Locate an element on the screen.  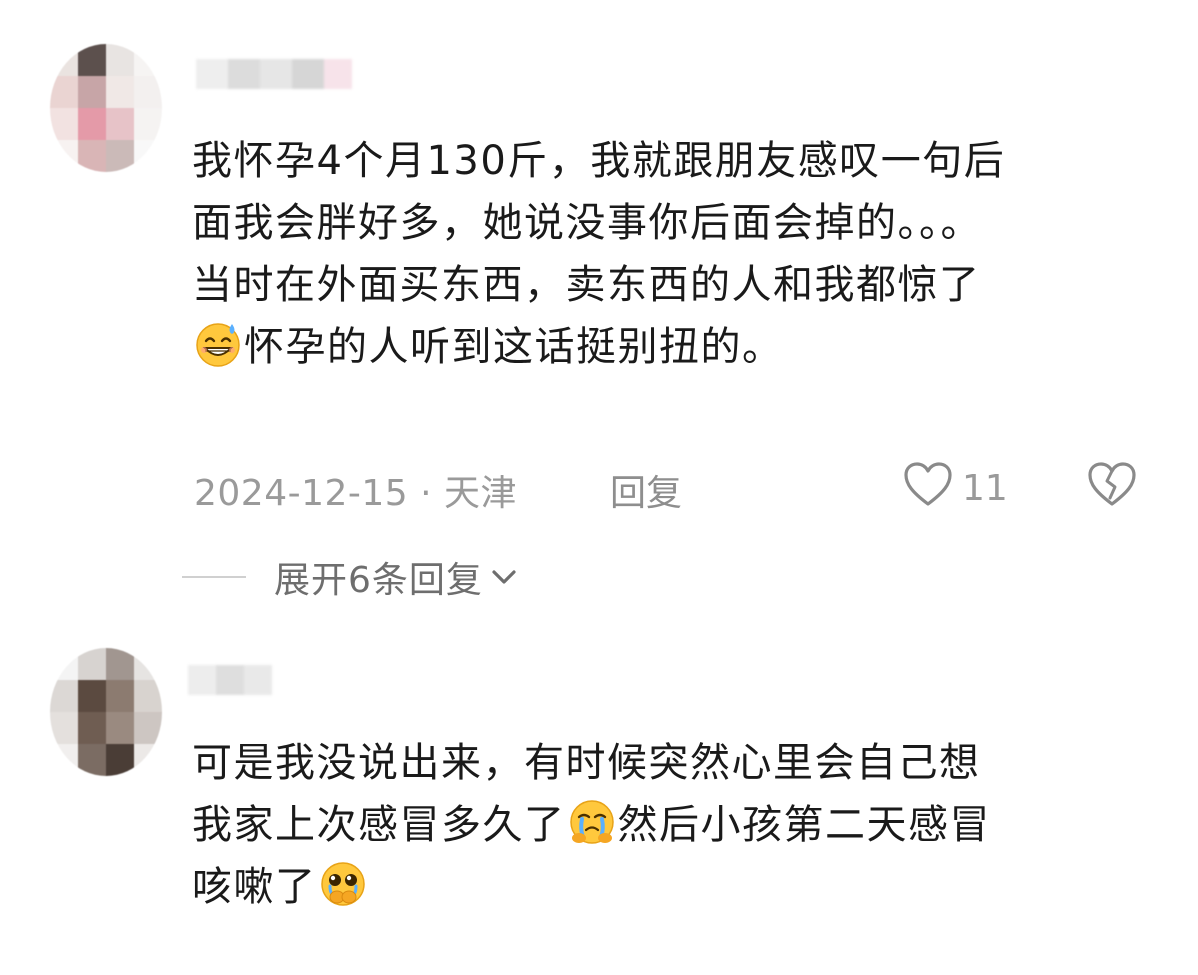
comment-line: 面我会胖好多，她说没事你后面会掉的。。。 is located at coordinates (587, 223).